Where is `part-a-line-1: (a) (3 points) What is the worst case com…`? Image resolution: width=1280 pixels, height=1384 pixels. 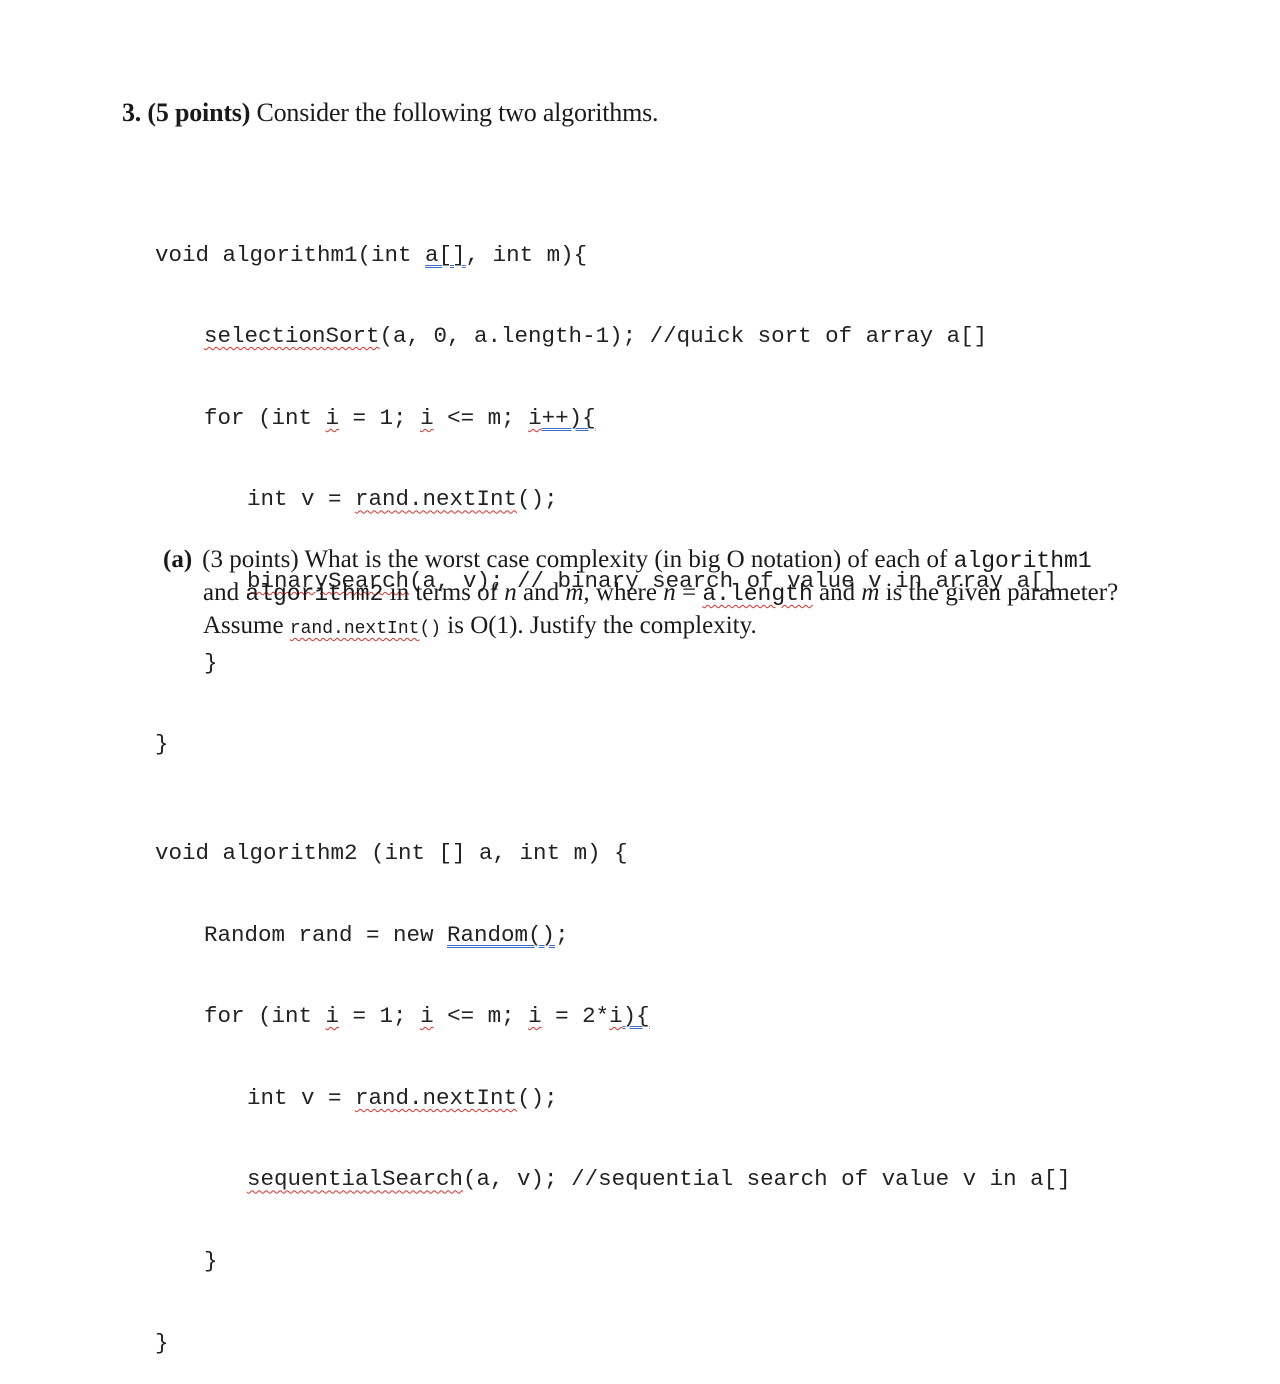 part-a-line-1: (a) (3 points) What is the worst case com… is located at coordinates (640, 559).